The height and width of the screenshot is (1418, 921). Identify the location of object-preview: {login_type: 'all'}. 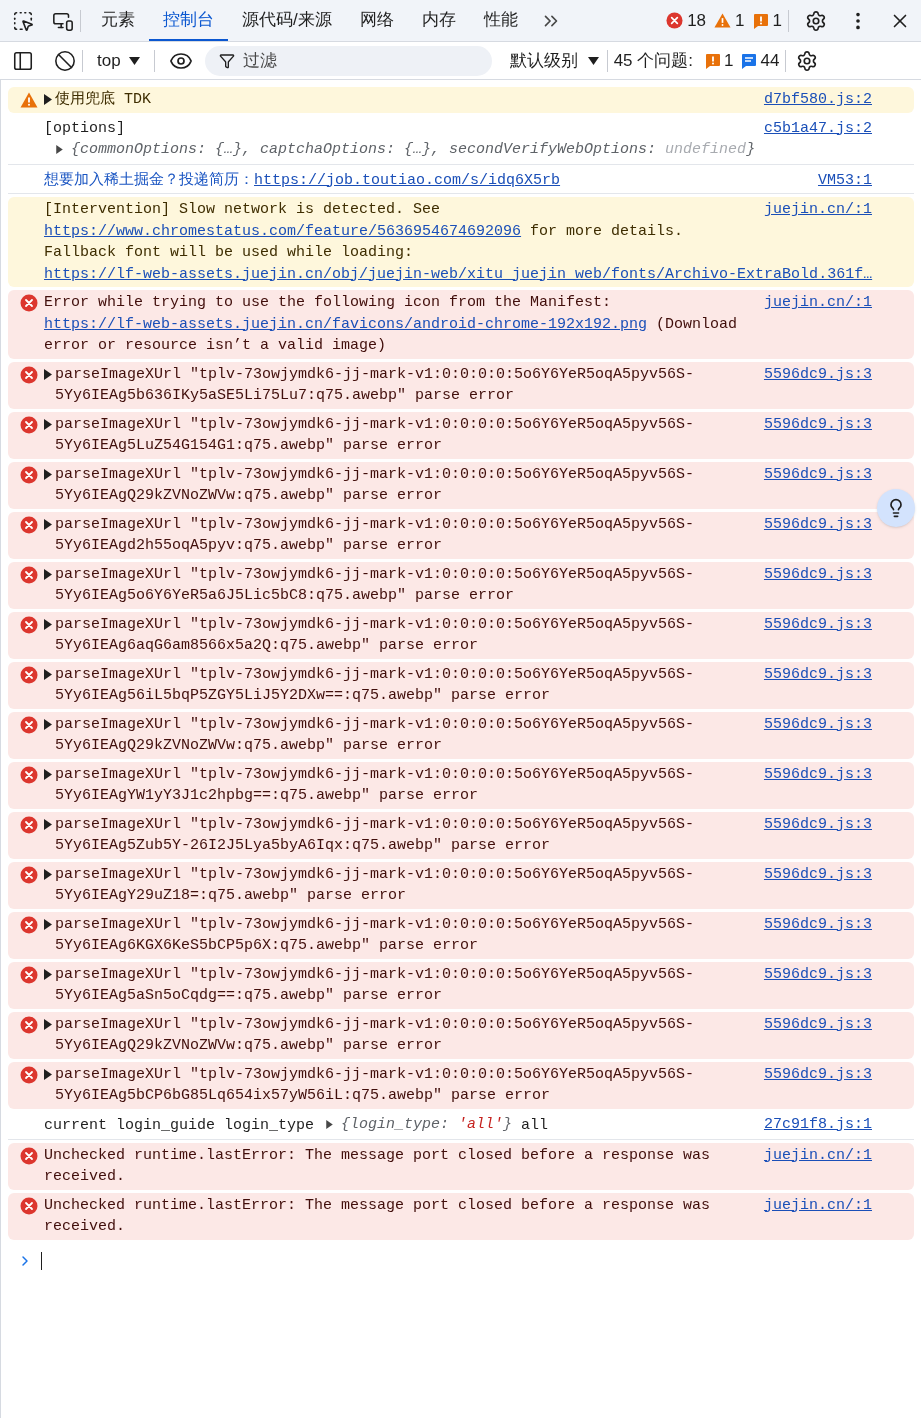
(427, 1124).